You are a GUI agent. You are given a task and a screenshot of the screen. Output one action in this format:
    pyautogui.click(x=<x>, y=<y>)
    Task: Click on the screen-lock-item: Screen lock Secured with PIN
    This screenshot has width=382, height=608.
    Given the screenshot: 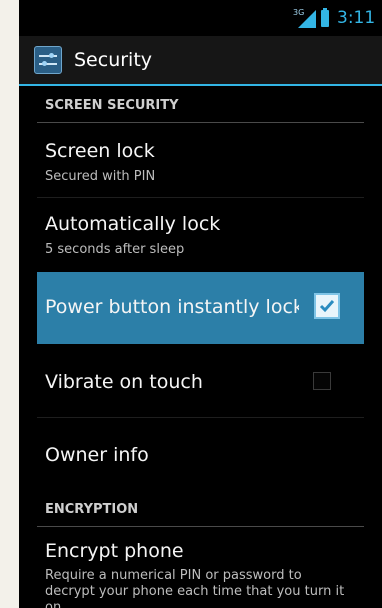 What is the action you would take?
    pyautogui.click(x=200, y=161)
    